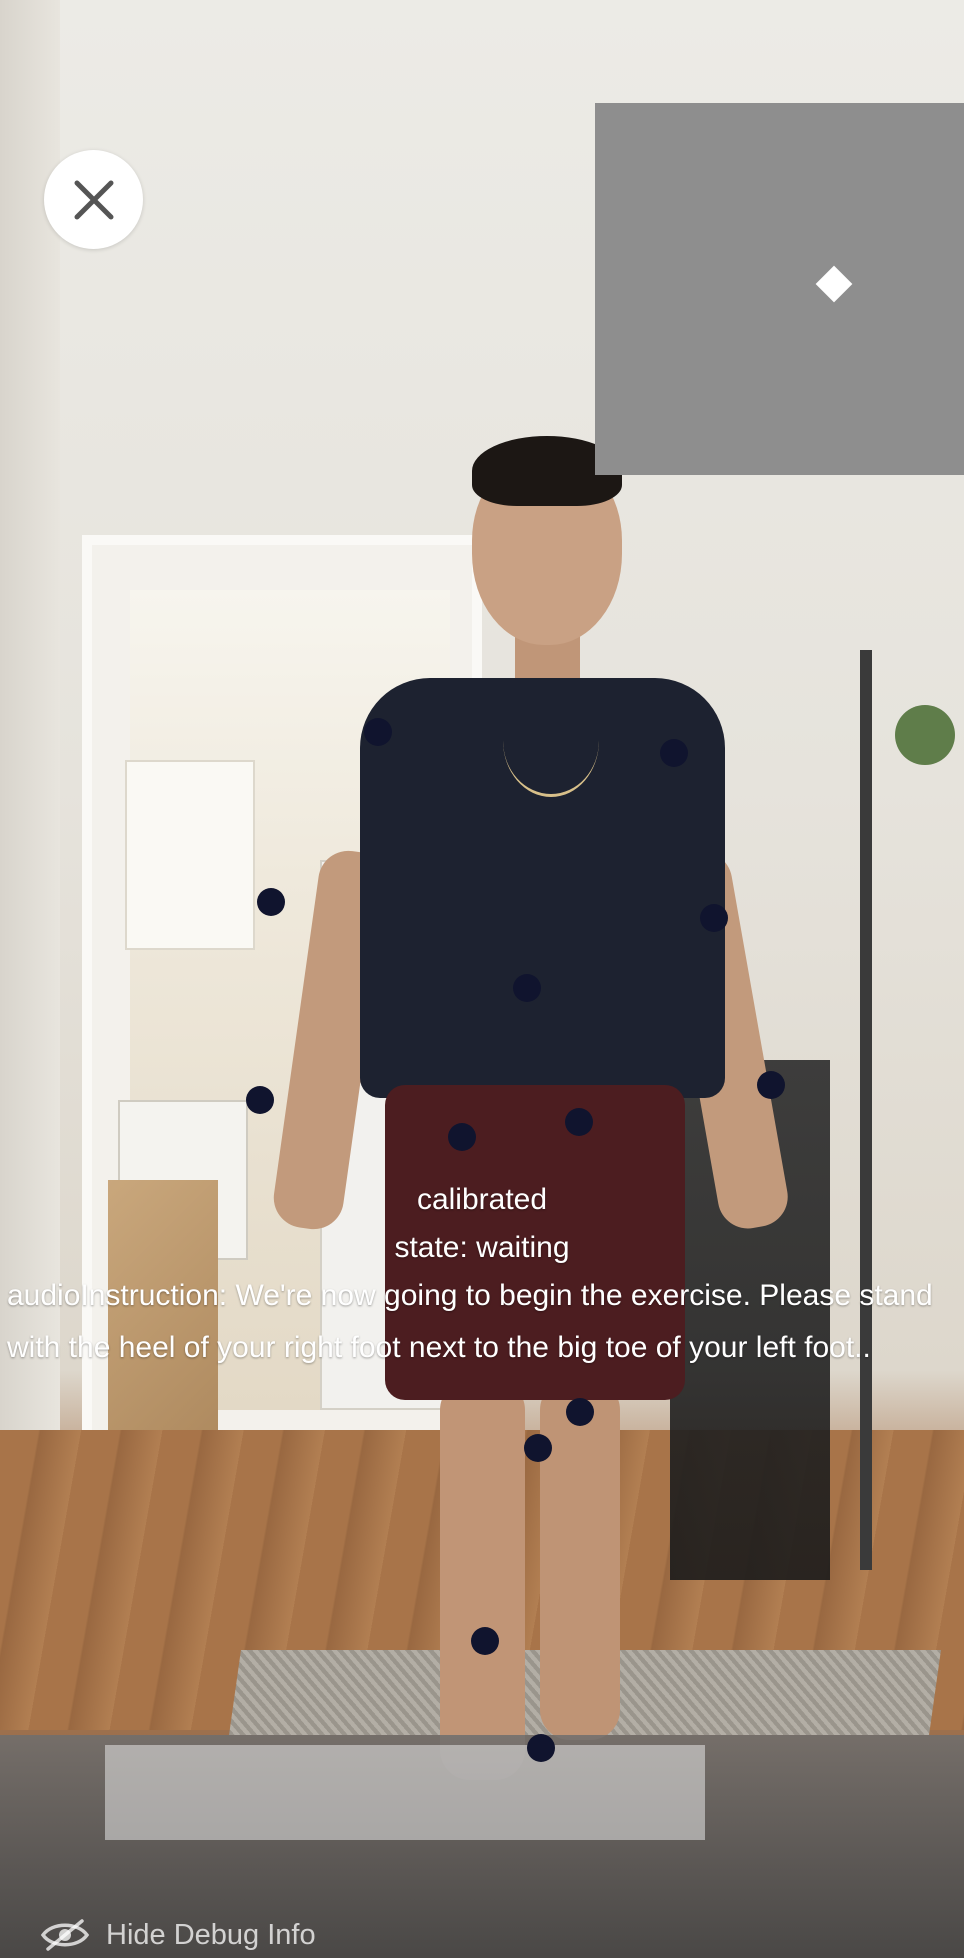 The image size is (964, 1958). I want to click on pose-joint-left-elbow, so click(714, 918).